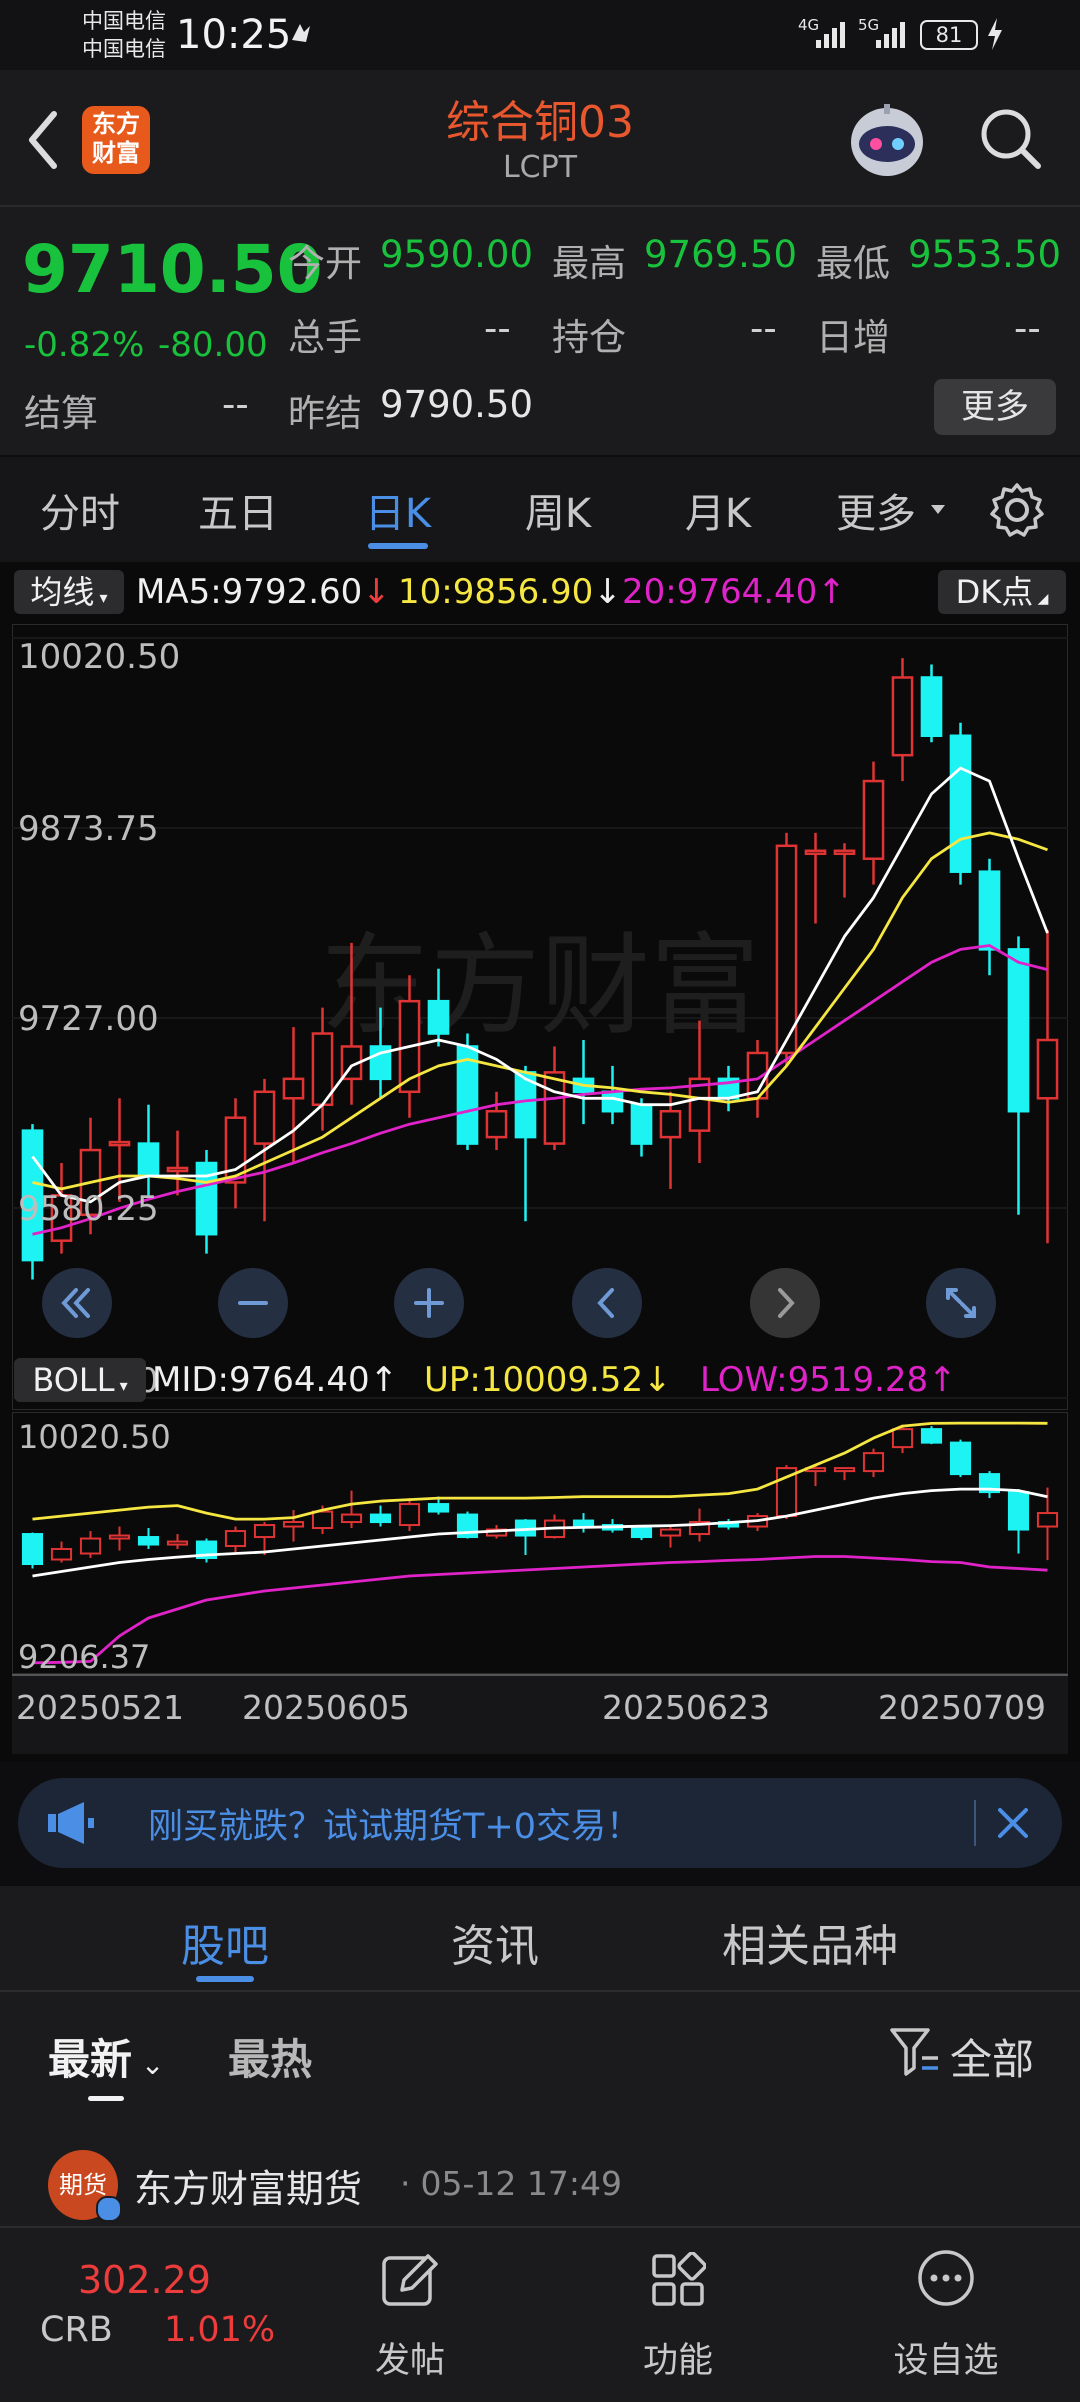 This screenshot has height=2402, width=1080. What do you see at coordinates (540, 1678) in the screenshot?
I see `x-axis-line` at bounding box center [540, 1678].